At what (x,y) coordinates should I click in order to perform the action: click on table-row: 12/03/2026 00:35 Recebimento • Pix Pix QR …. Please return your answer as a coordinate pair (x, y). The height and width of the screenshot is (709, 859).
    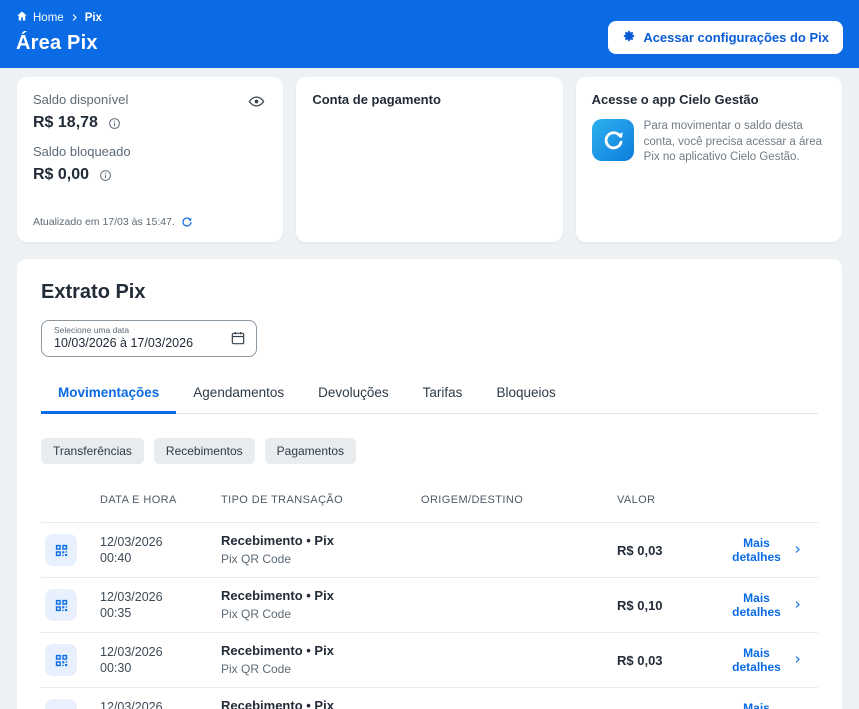
    Looking at the image, I should click on (429, 604).